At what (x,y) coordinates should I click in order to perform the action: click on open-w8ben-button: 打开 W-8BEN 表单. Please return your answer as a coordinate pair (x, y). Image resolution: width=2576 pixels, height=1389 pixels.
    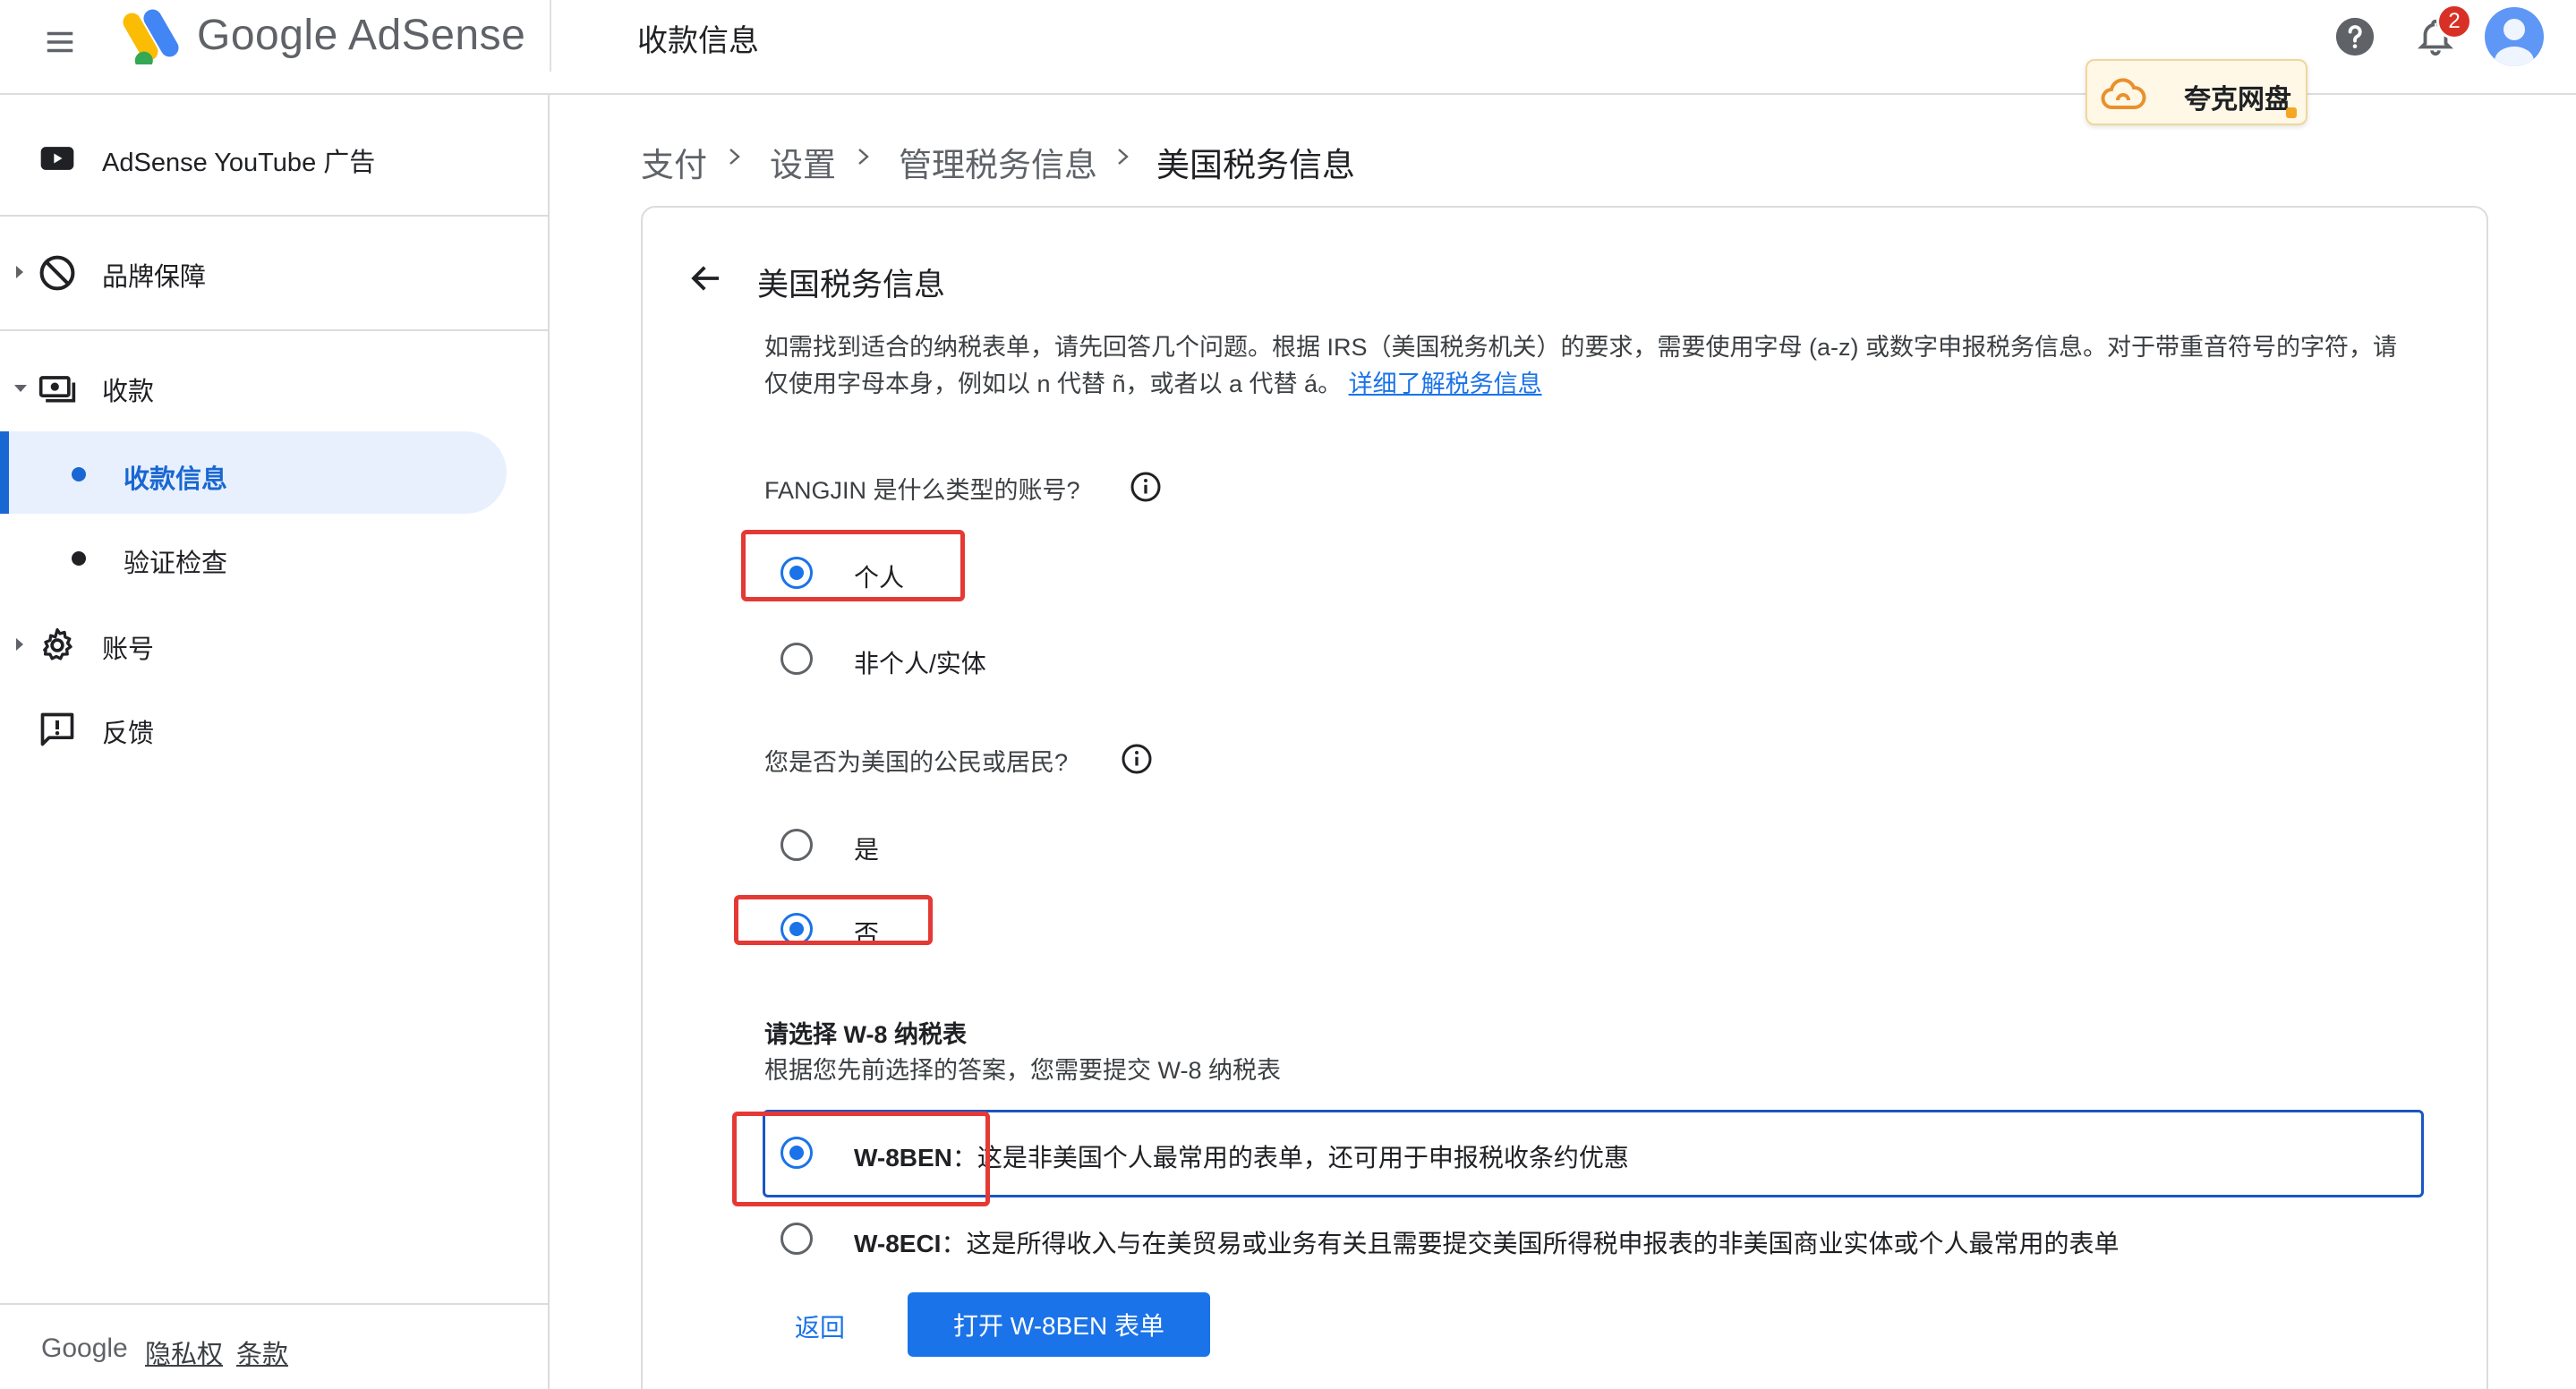
    Looking at the image, I should click on (1059, 1324).